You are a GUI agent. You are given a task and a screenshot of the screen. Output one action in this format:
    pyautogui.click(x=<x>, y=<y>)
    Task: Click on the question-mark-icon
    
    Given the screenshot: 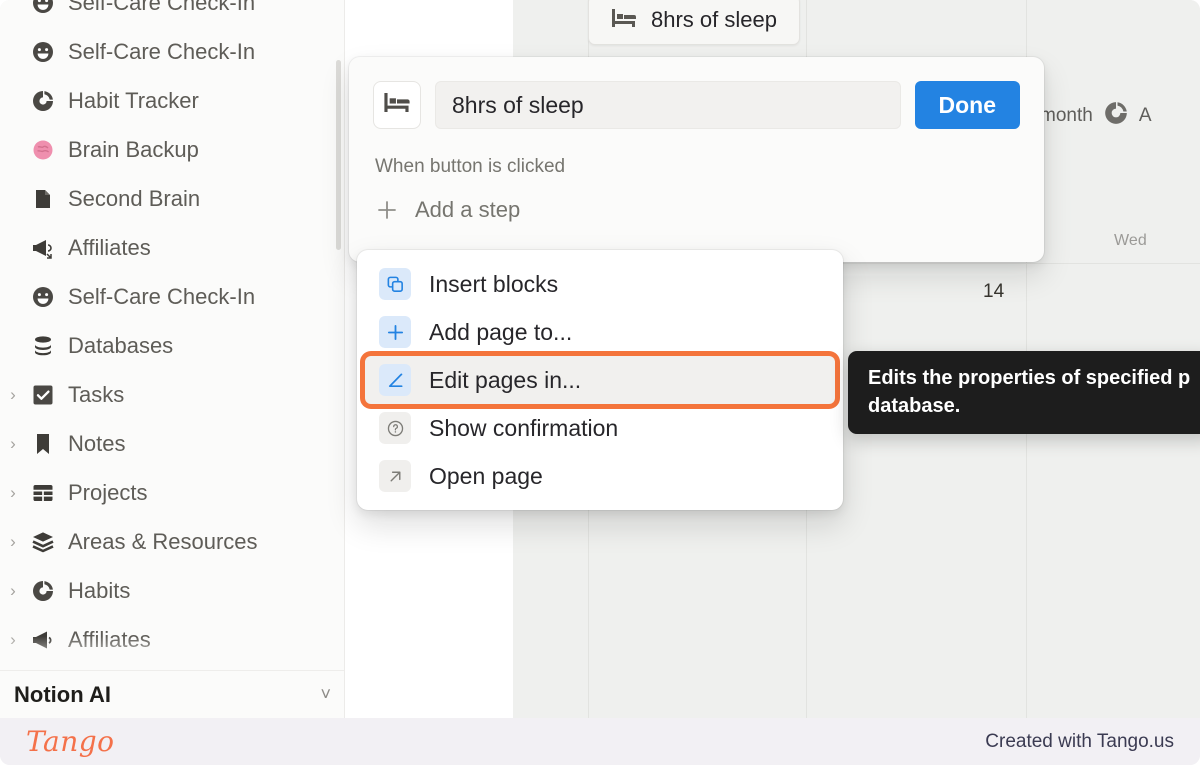 What is the action you would take?
    pyautogui.click(x=395, y=428)
    